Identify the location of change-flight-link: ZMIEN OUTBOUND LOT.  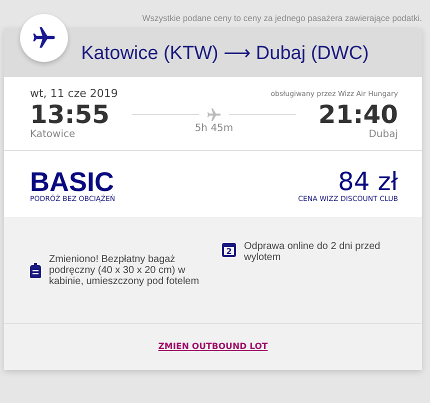
(213, 347).